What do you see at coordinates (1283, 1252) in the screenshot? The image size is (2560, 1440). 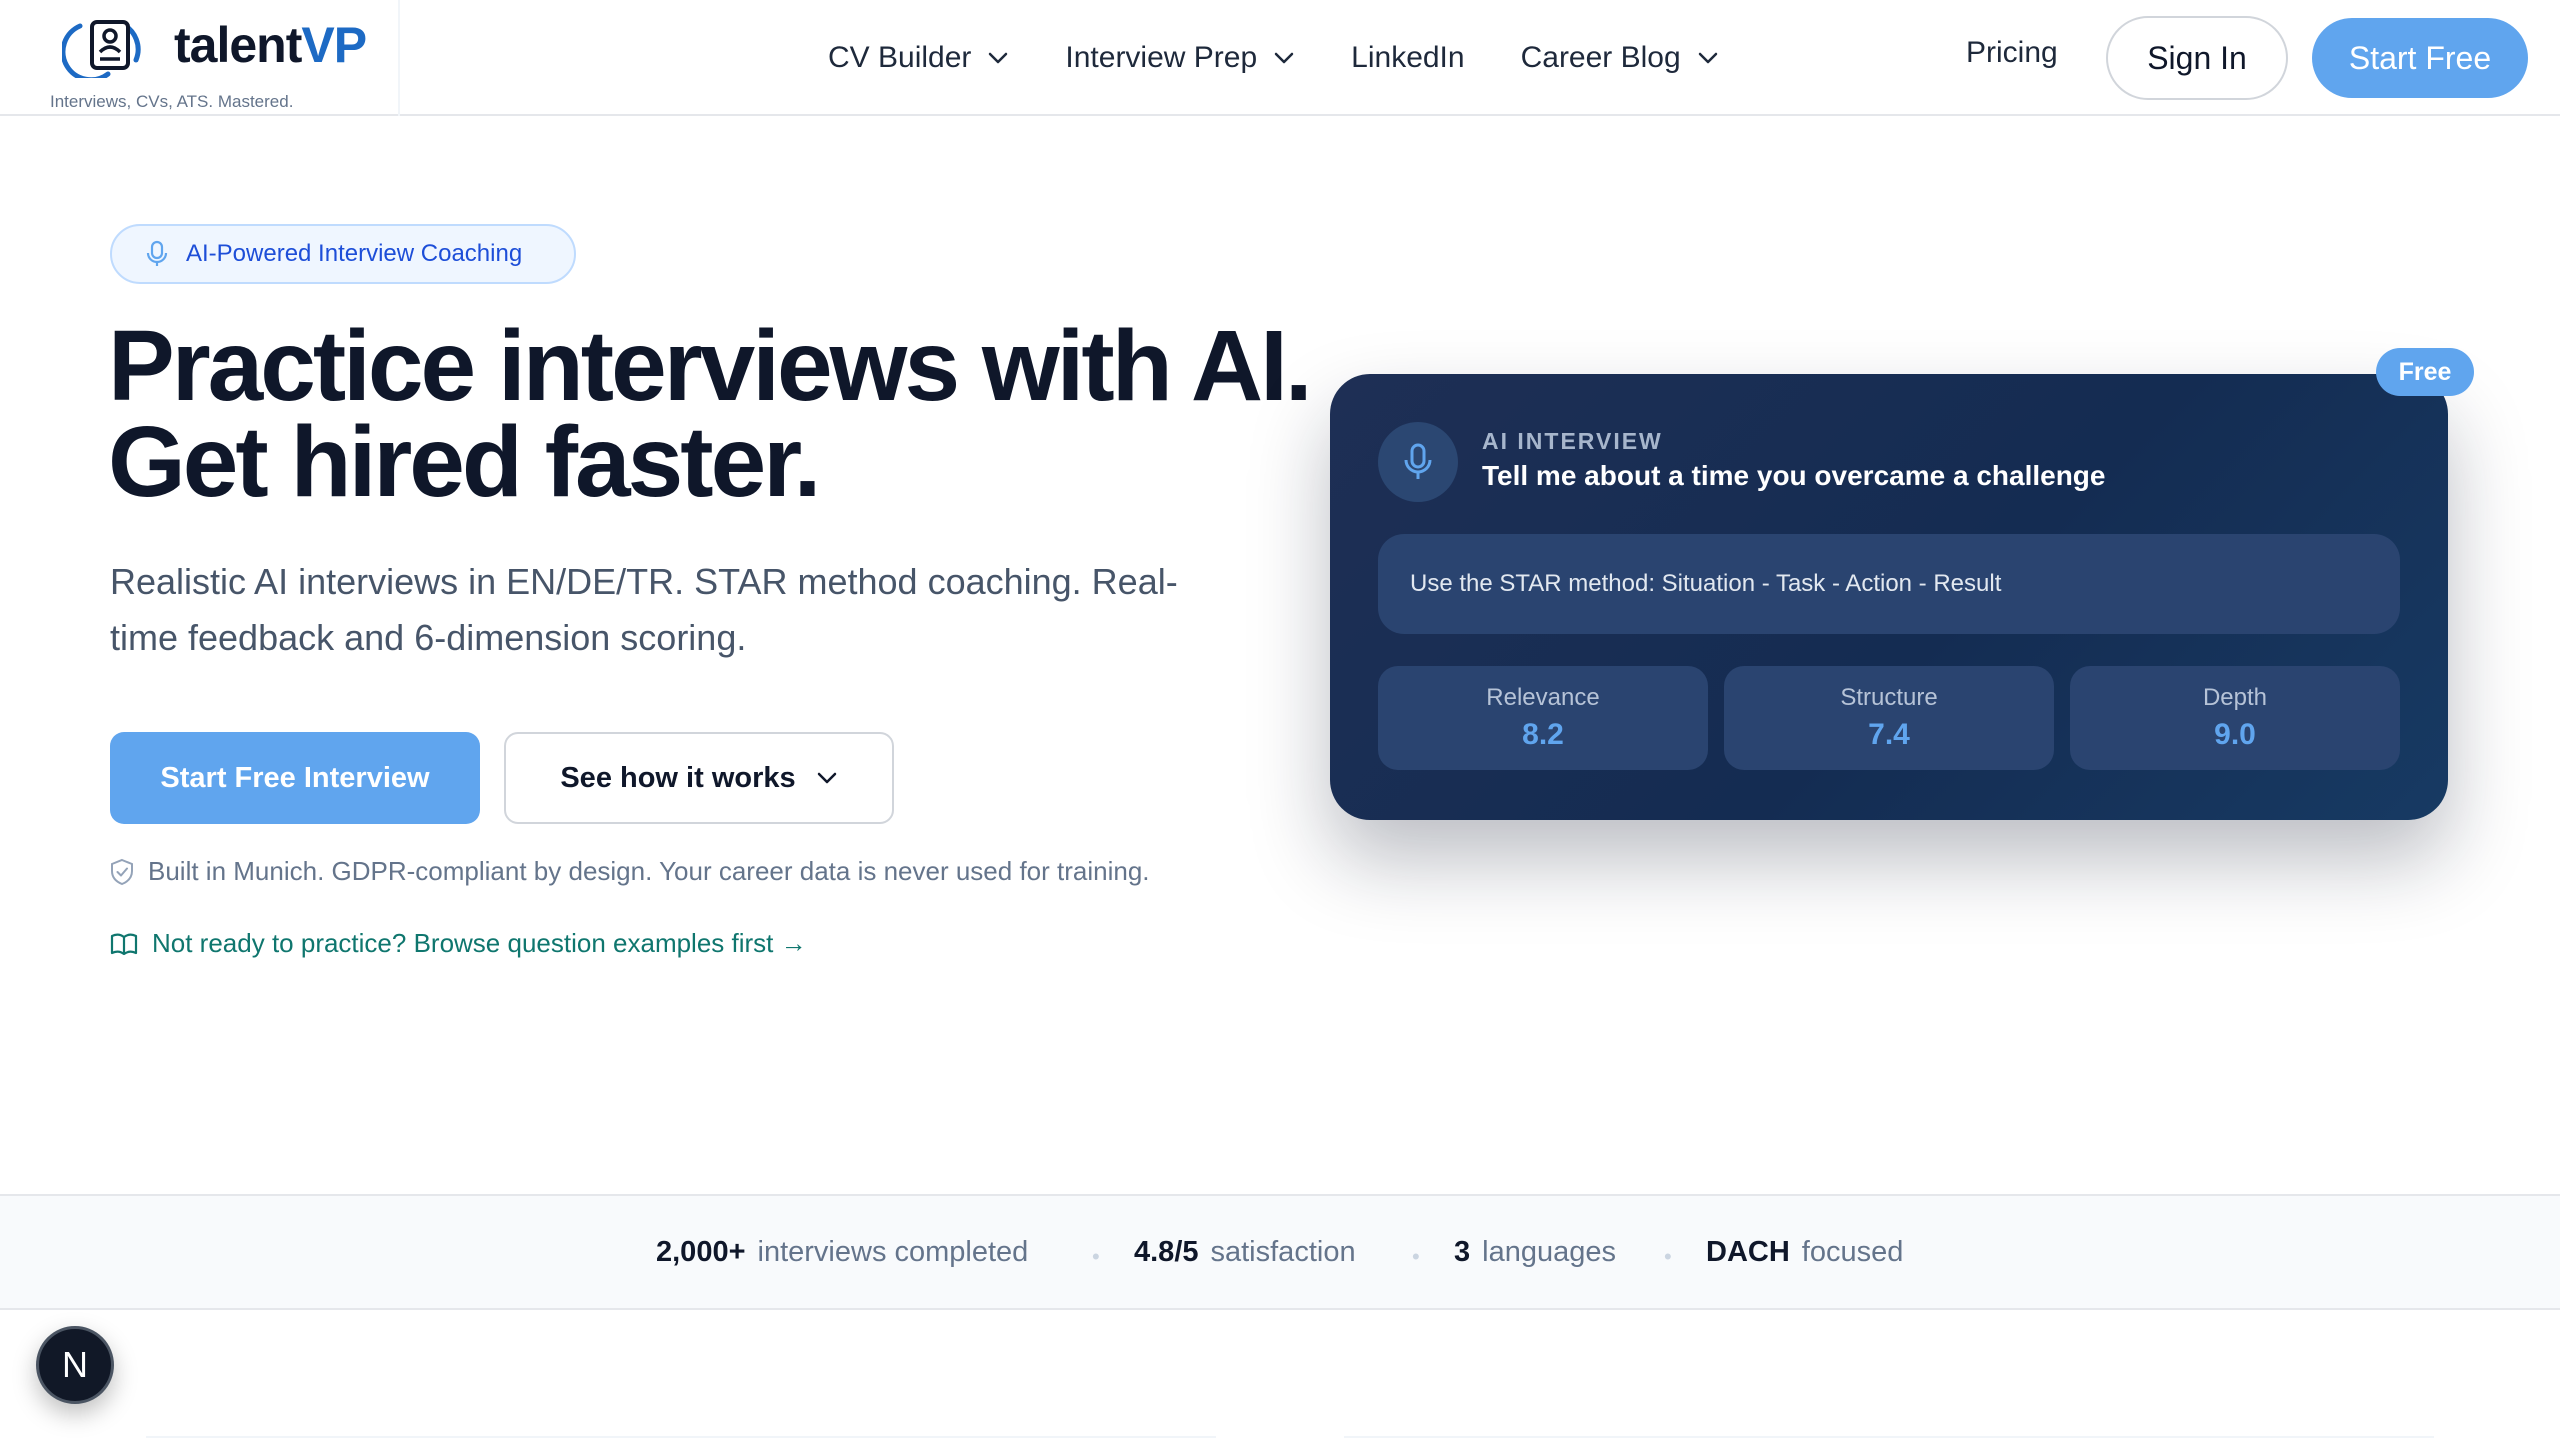 I see `stat-label: satisfaction` at bounding box center [1283, 1252].